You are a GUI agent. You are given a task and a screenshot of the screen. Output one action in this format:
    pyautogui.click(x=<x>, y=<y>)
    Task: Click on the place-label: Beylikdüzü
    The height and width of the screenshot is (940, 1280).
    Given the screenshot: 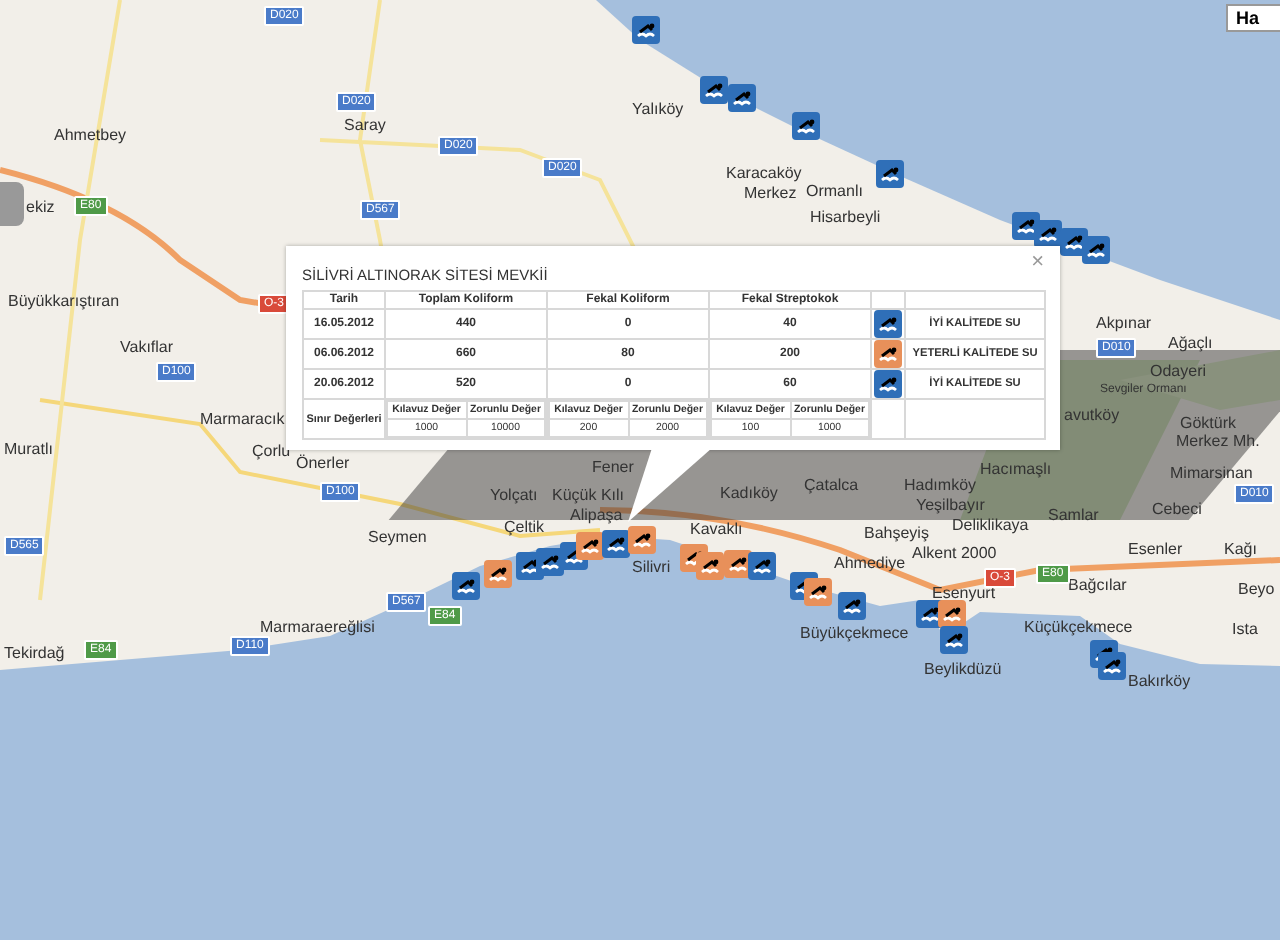 What is the action you would take?
    pyautogui.click(x=963, y=670)
    